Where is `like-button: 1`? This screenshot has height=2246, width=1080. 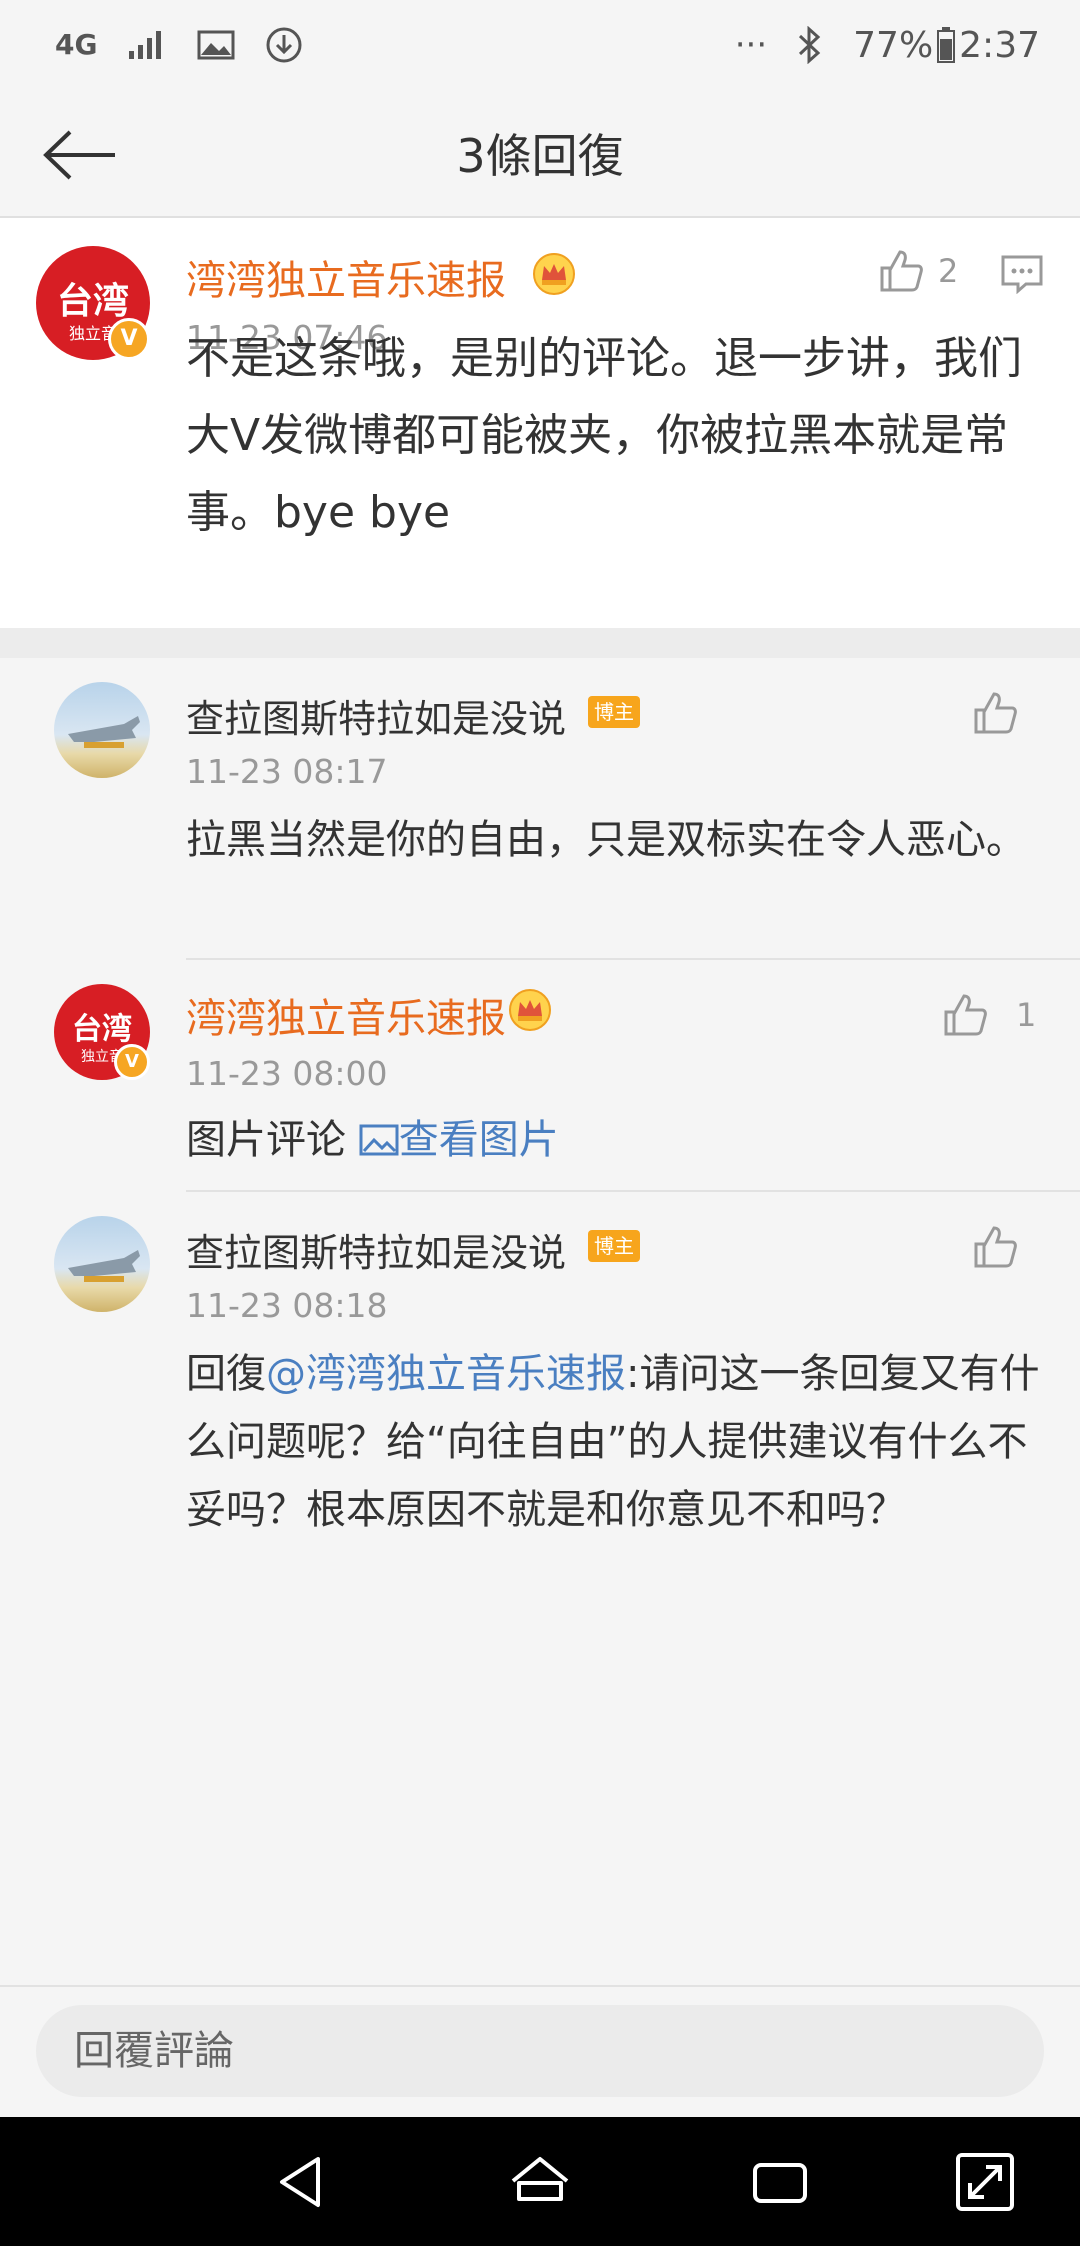 like-button: 1 is located at coordinates (989, 1015).